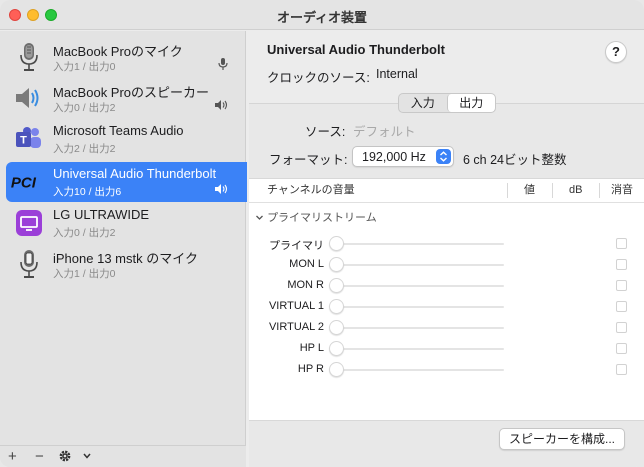 The height and width of the screenshot is (467, 644). I want to click on stream-group-label: プライマリストリーム, so click(322, 218).